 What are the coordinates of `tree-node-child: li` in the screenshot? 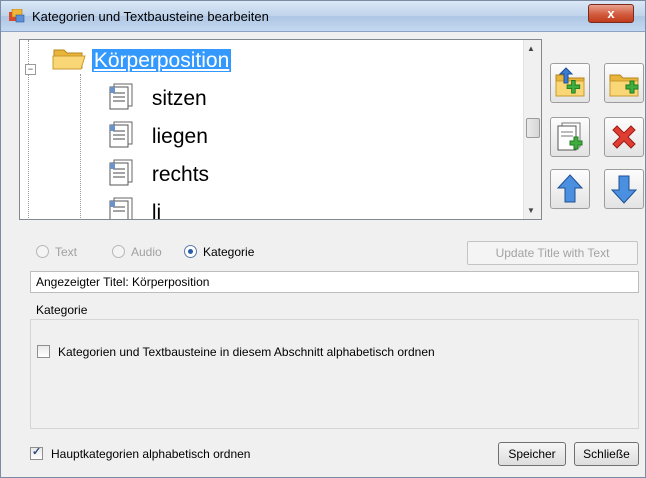 It's located at (134, 208).